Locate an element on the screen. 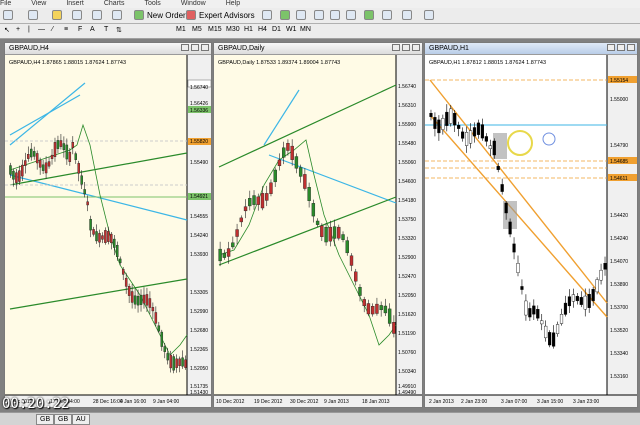 Image resolution: width=640 pixels, height=425 pixels. tf-w1: W1 is located at coordinates (291, 29).